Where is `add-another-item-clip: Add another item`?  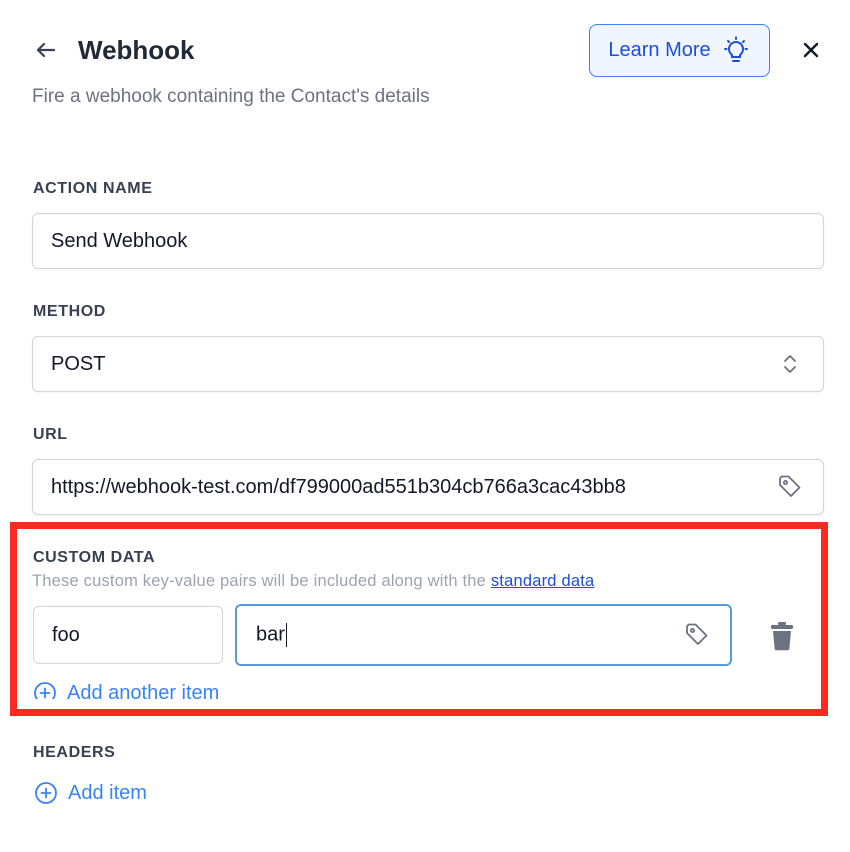 add-another-item-clip: Add another item is located at coordinates (163, 689).